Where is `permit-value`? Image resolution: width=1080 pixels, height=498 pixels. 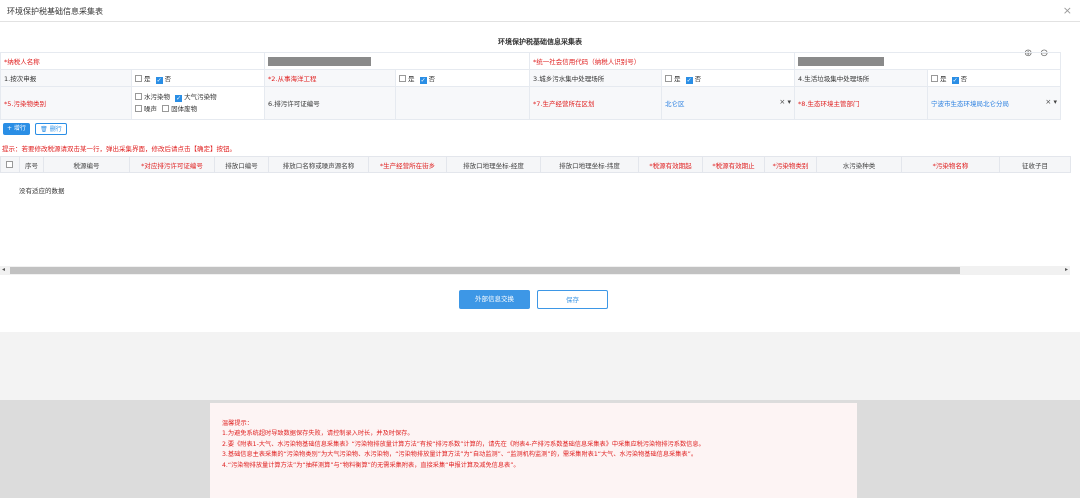
permit-value is located at coordinates (462, 103).